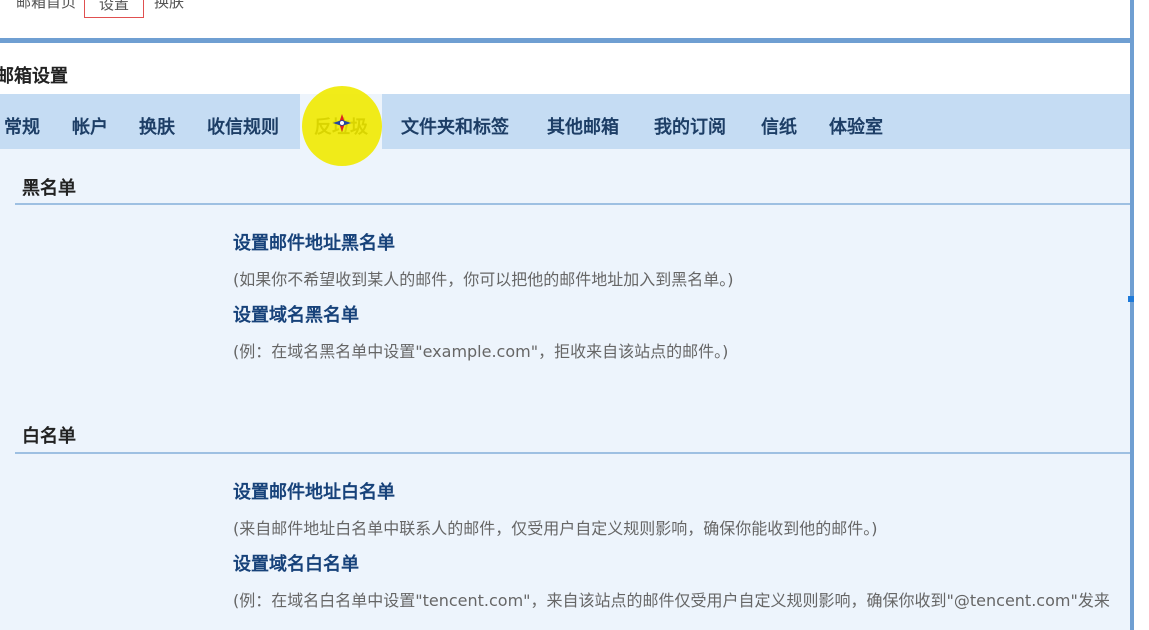 The width and height of the screenshot is (1149, 630). What do you see at coordinates (565, 19) in the screenshot?
I see `top-nav: 邮箱首页 设置 换肤` at bounding box center [565, 19].